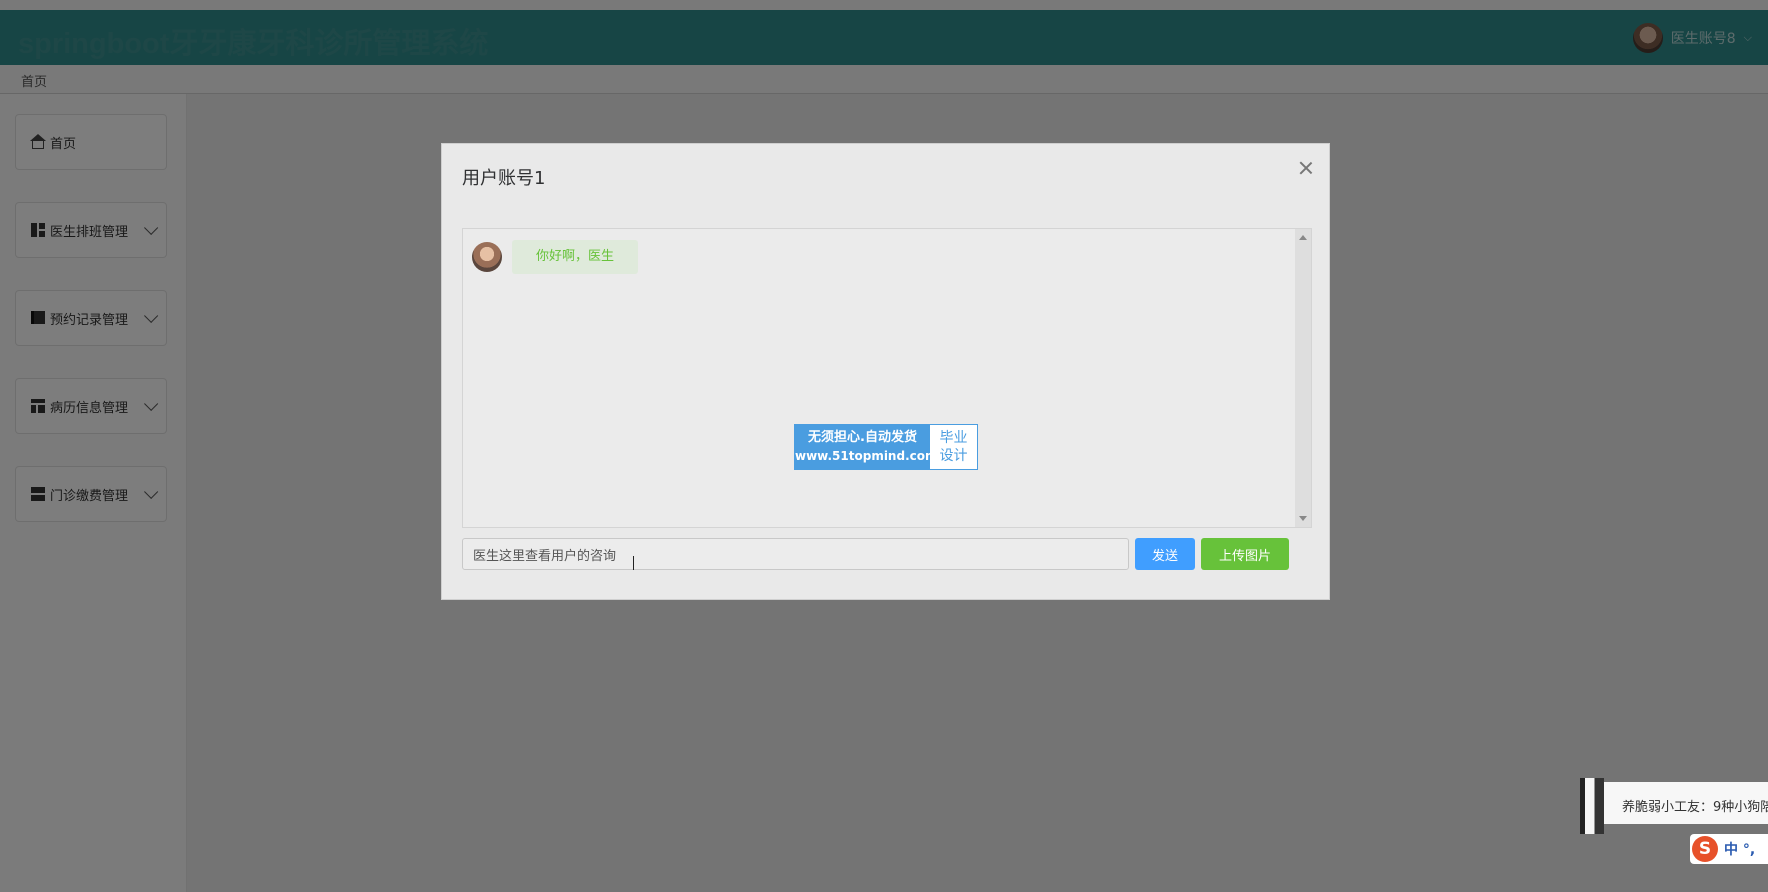 This screenshot has width=1768, height=892. I want to click on watermark-right: 毕业 设计, so click(953, 447).